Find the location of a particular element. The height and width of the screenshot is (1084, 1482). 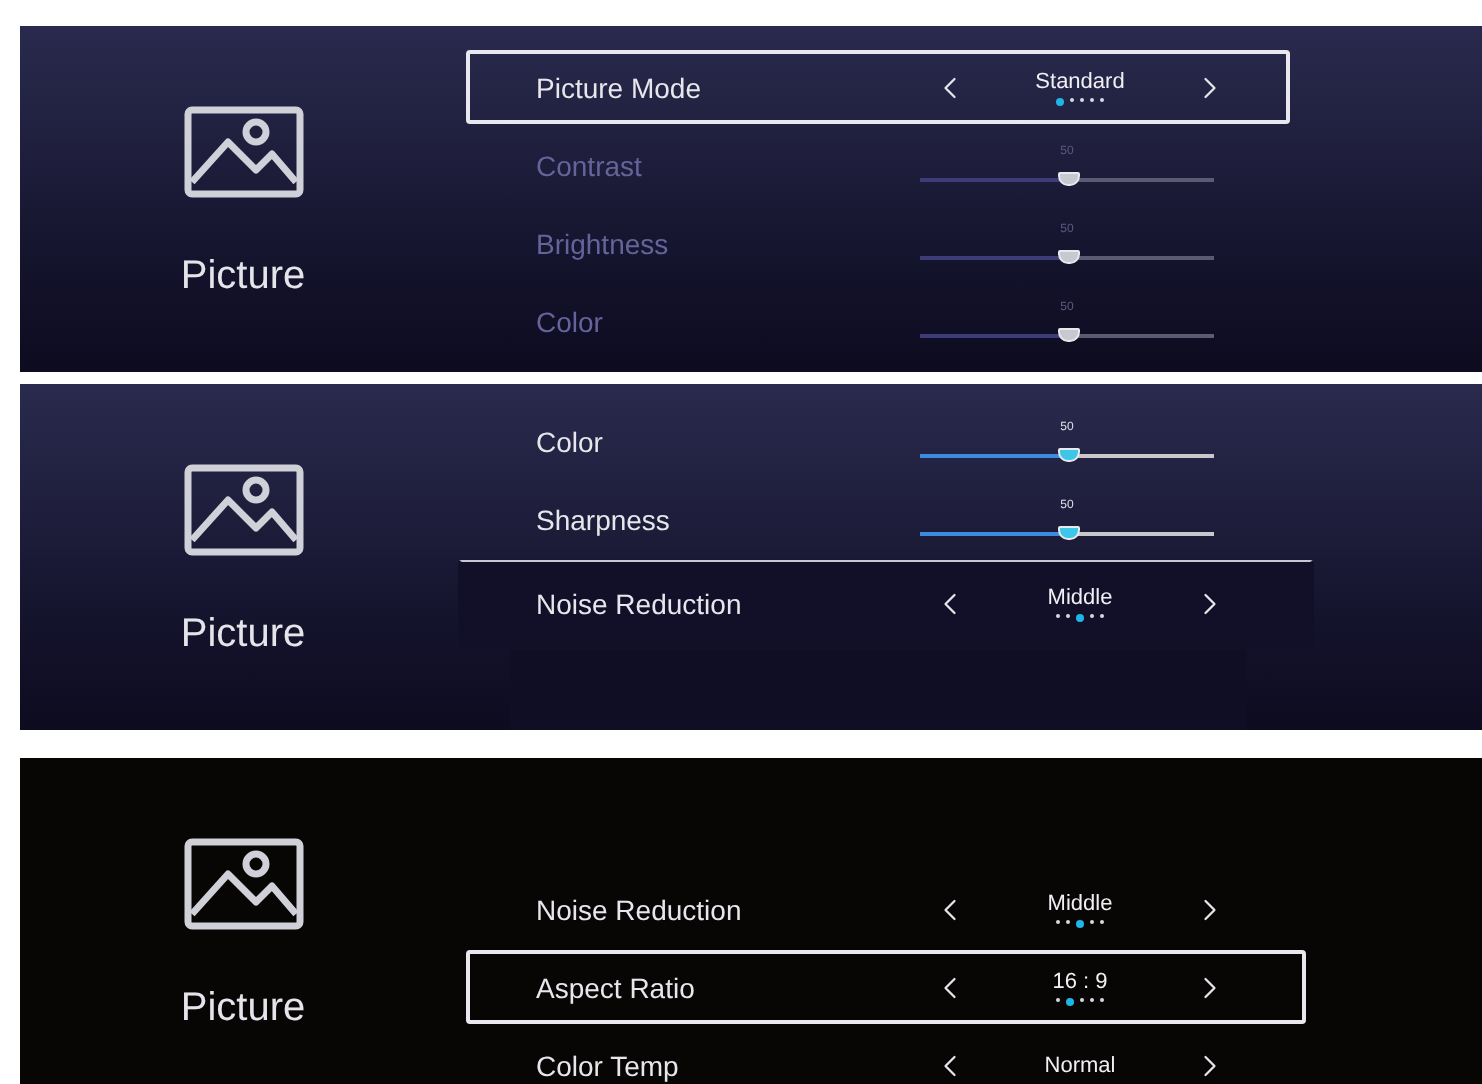

option-value: Normal is located at coordinates (1080, 1065).